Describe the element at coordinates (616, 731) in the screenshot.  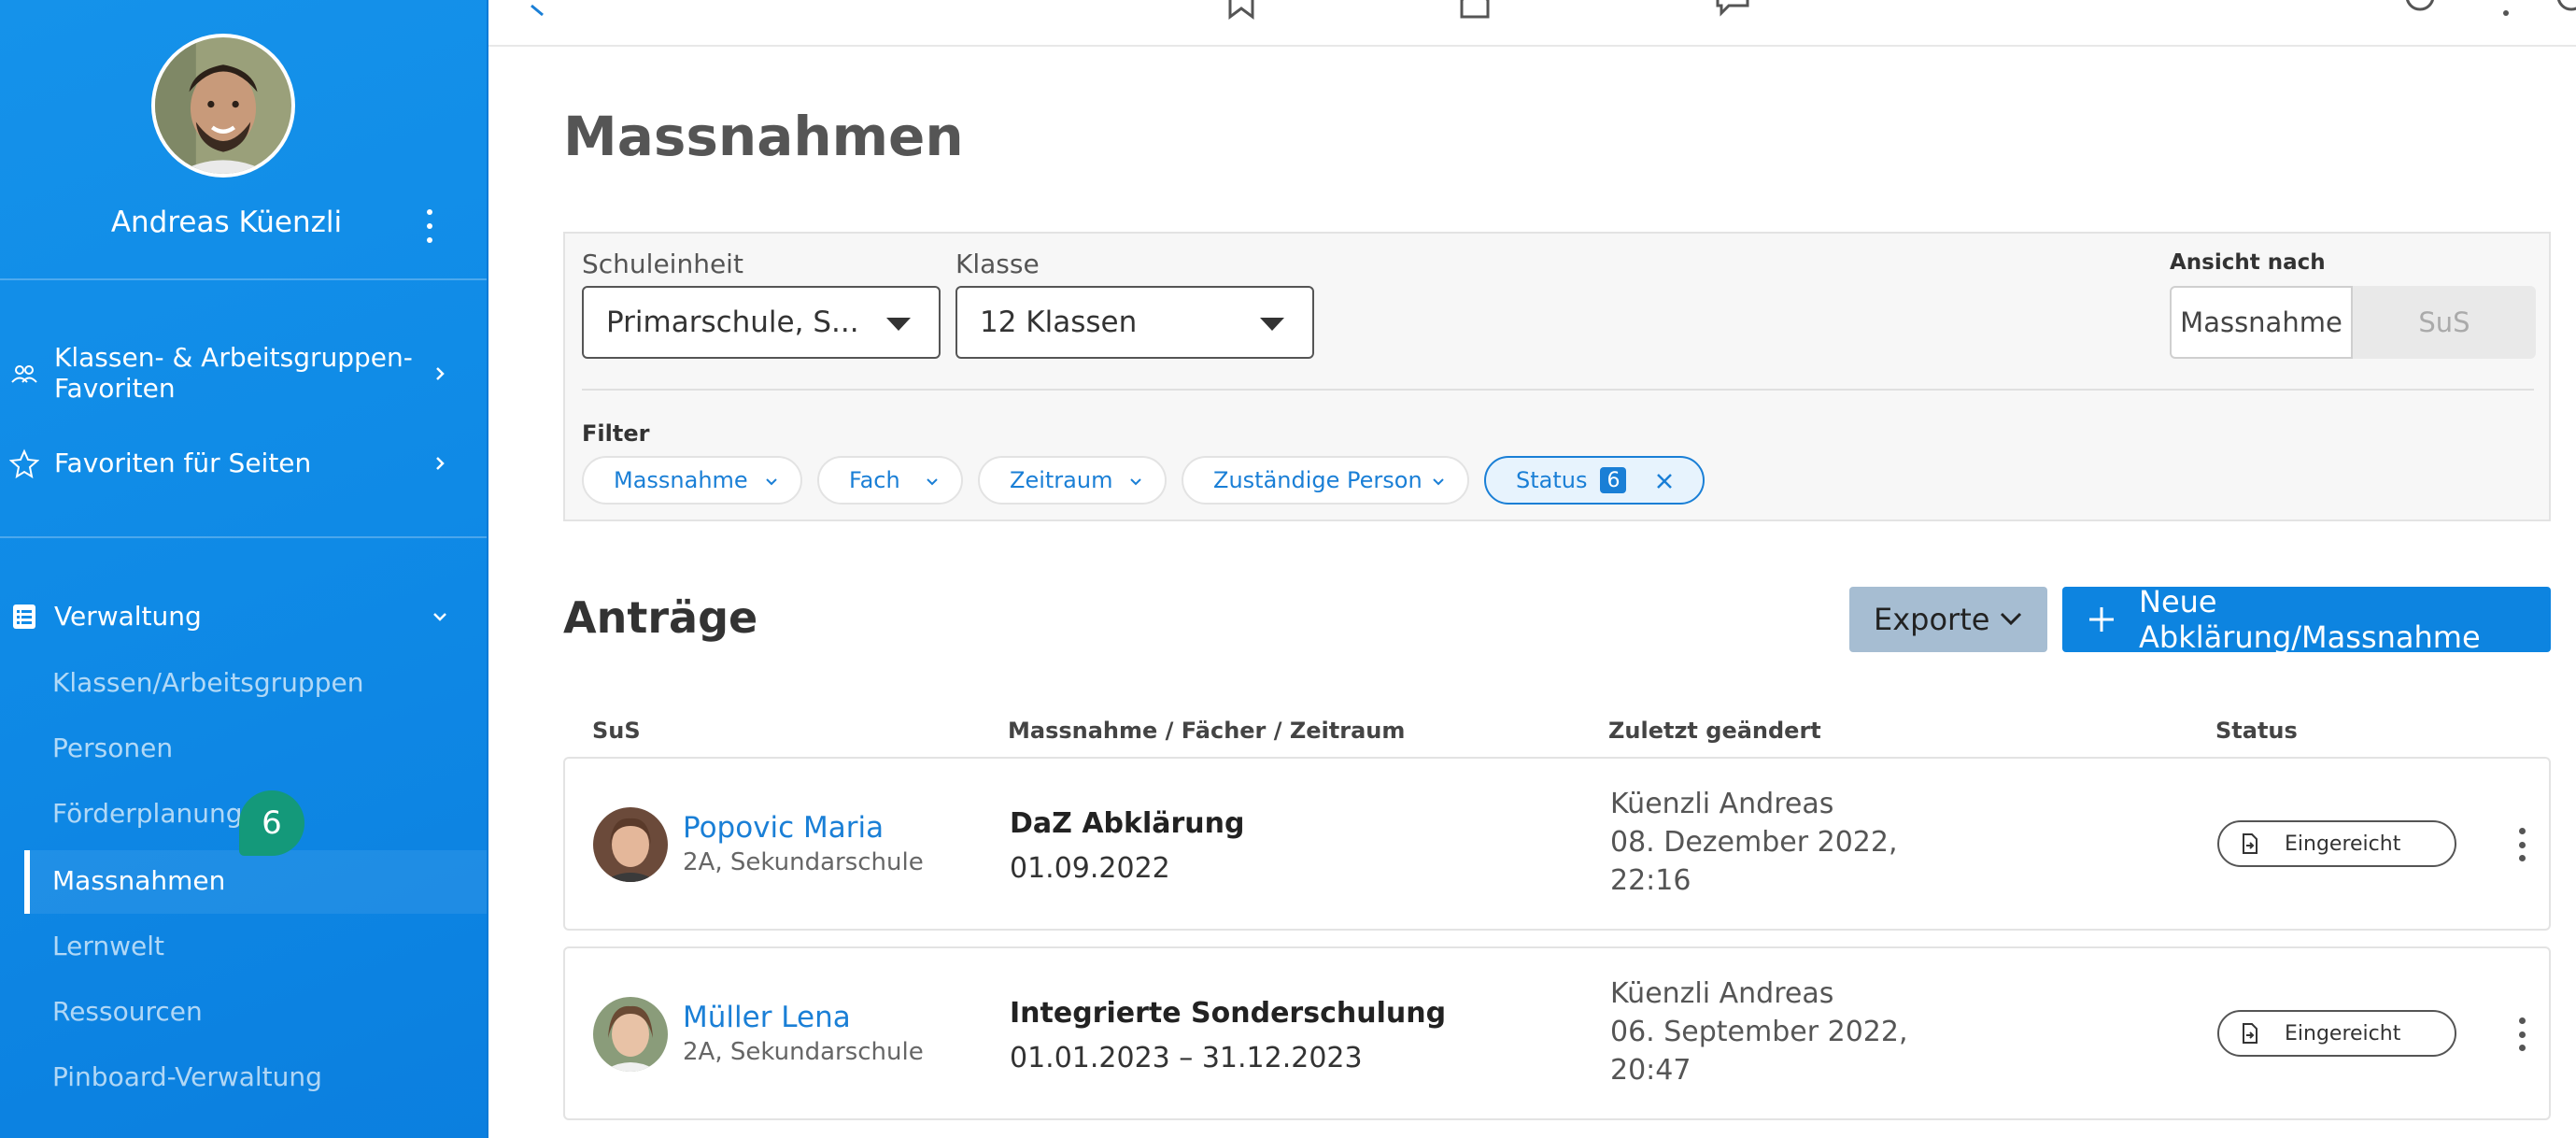
I see `column-header-sus: SuS` at that location.